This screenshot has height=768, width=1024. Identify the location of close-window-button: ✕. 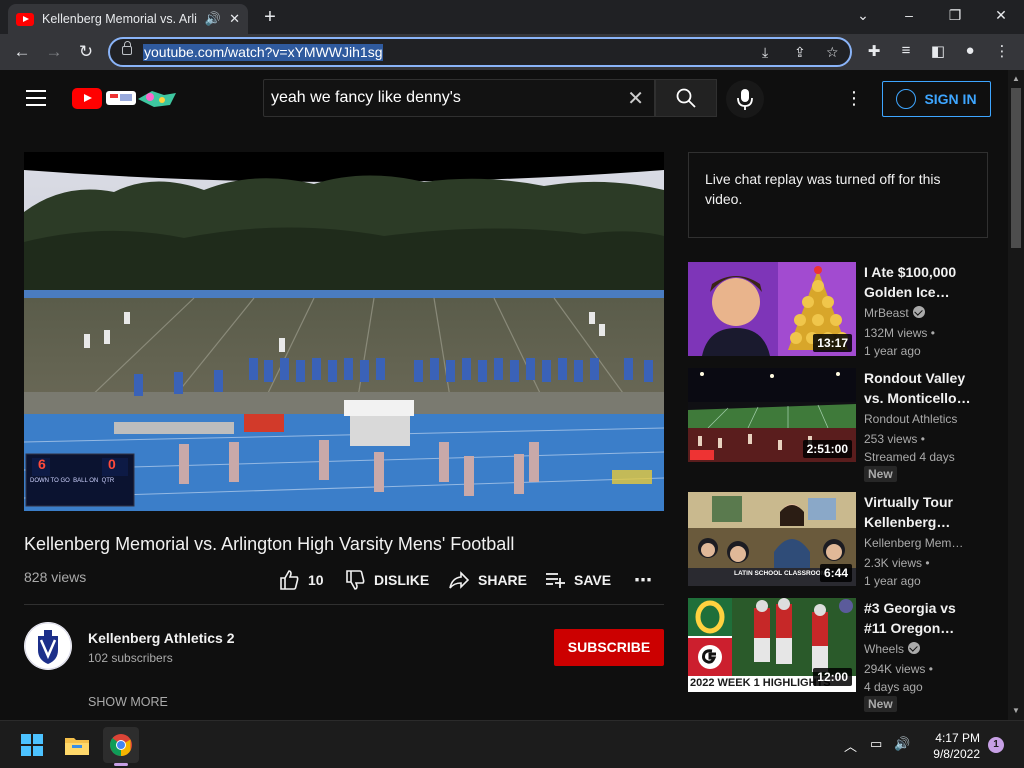
(1001, 15).